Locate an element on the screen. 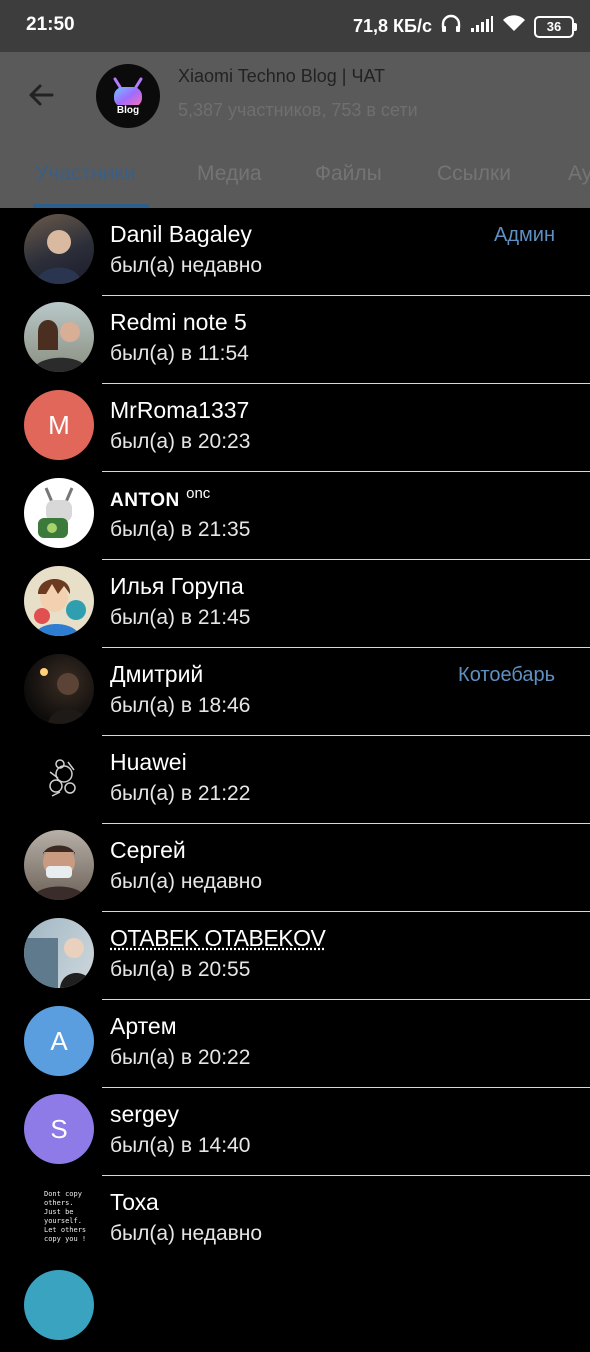 This screenshot has width=590, height=1352. member-name: Илья Горупа is located at coordinates (177, 586).